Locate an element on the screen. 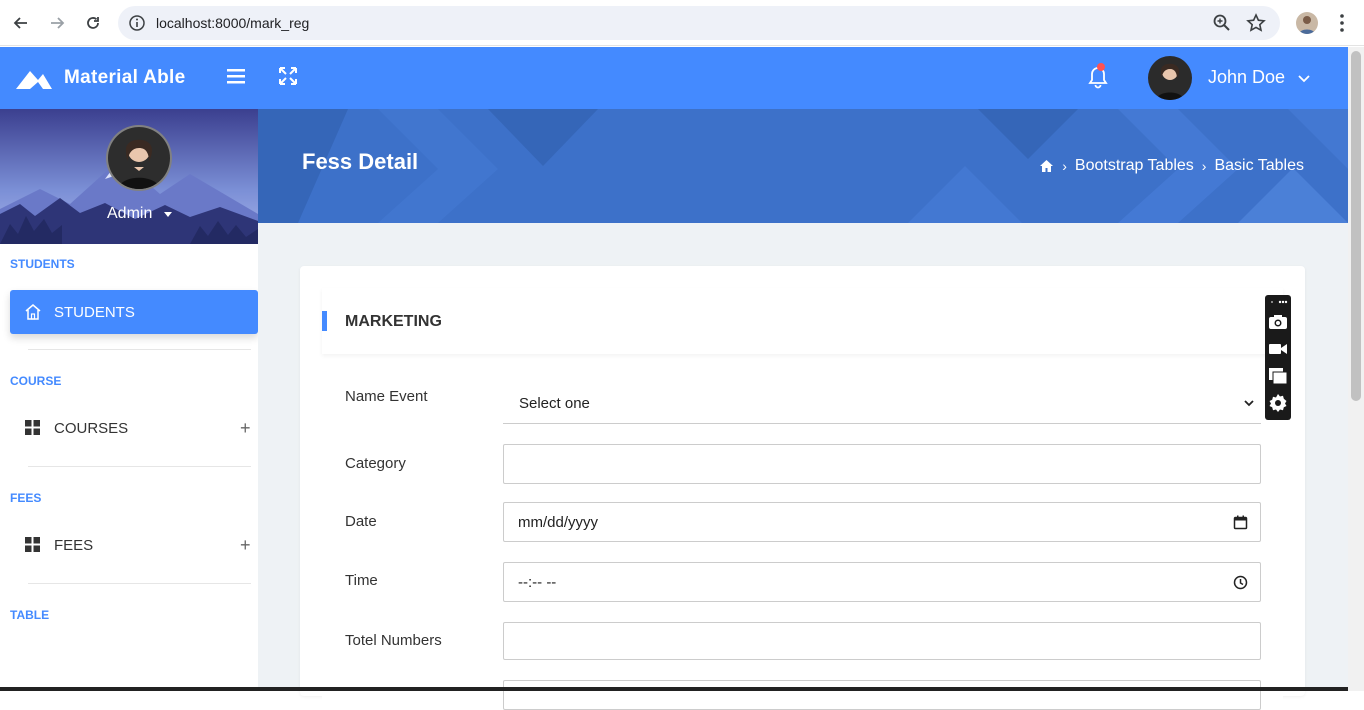 This screenshot has height=710, width=1364. sidebar-item-label: STUDENTS is located at coordinates (94, 312).